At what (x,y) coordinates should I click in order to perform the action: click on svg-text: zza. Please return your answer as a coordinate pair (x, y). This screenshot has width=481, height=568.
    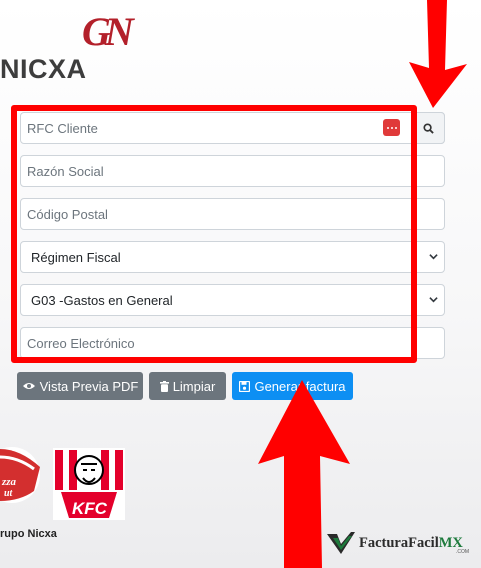
    Looking at the image, I should click on (9, 482).